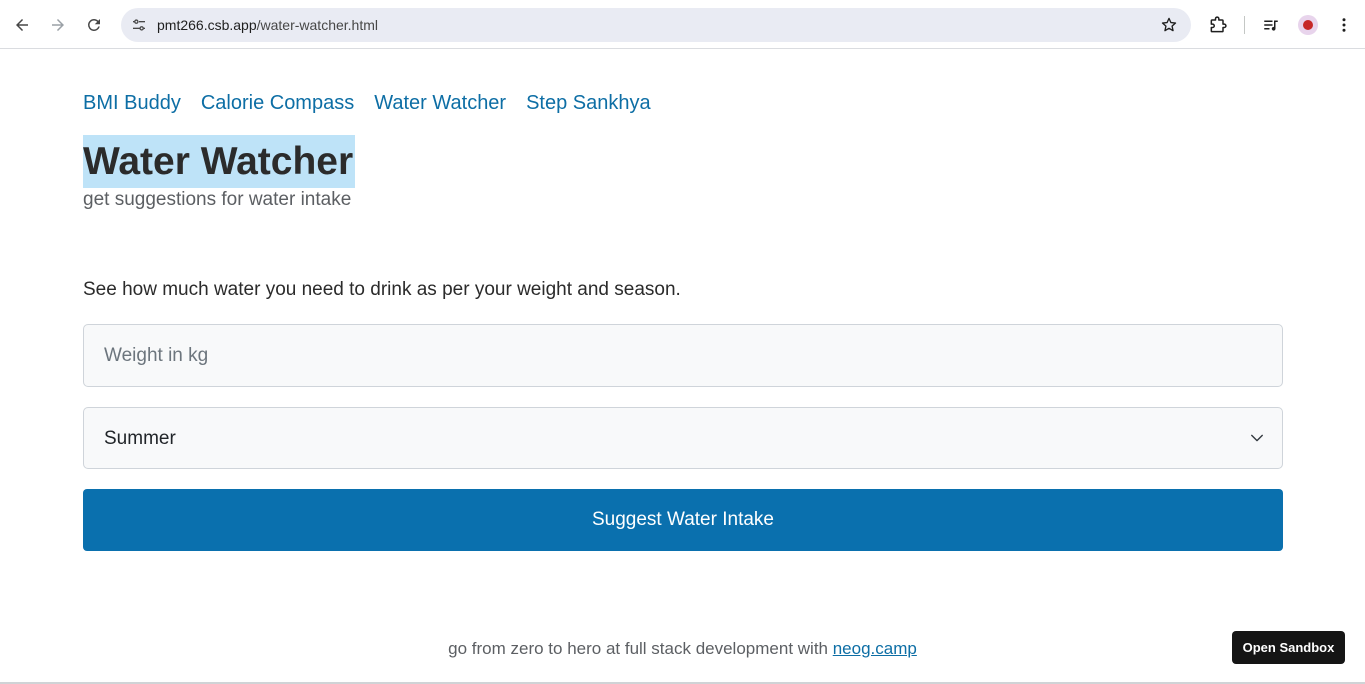 The image size is (1365, 684). Describe the element at coordinates (683, 438) in the screenshot. I see `season-select: Summer` at that location.